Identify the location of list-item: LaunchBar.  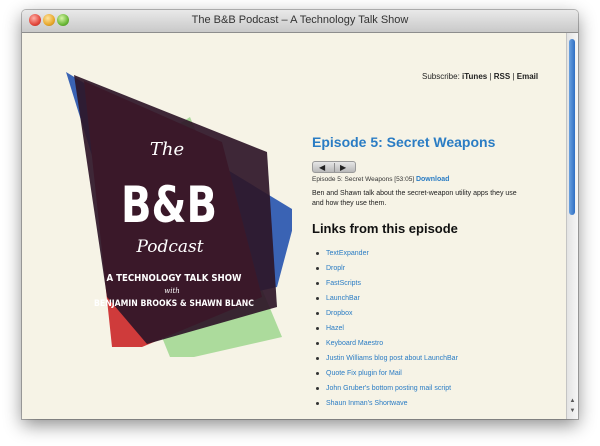
(385, 298).